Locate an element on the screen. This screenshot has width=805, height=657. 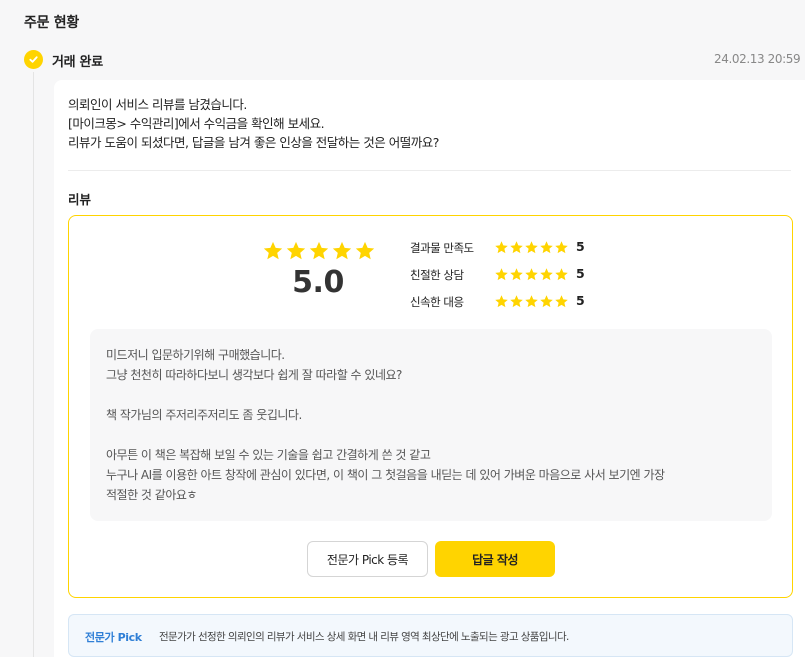
criterion-row: 결과물 만족도 5 is located at coordinates (520, 249).